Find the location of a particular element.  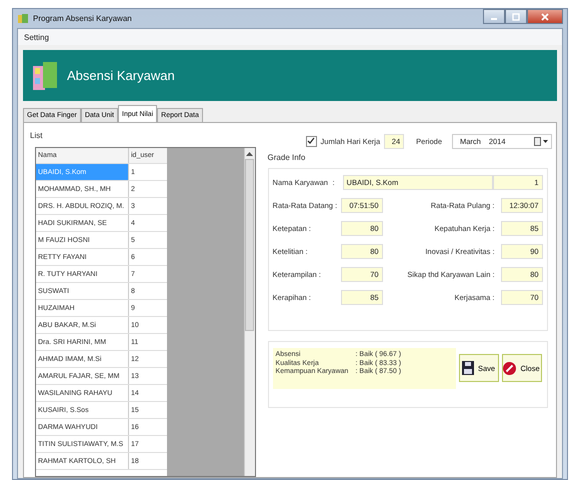

close-icon is located at coordinates (545, 16).